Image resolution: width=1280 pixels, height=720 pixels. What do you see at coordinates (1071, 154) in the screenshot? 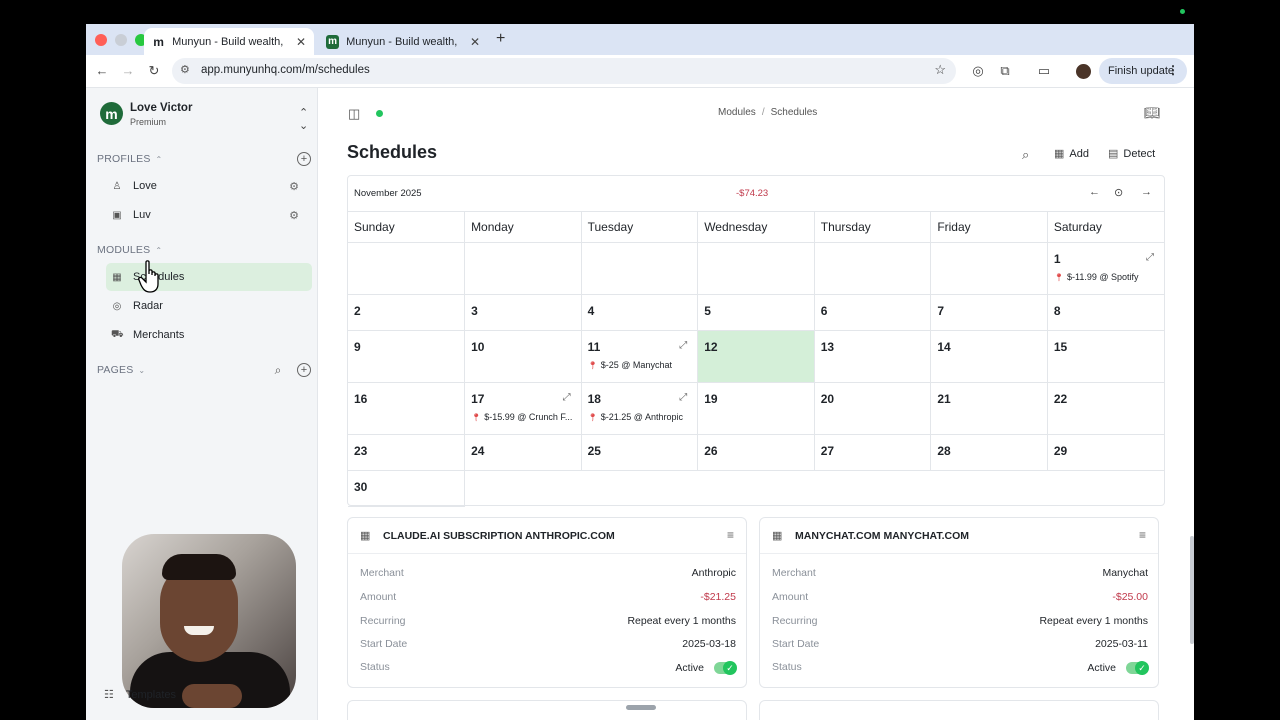
I see `add-button: ▦ Add` at bounding box center [1071, 154].